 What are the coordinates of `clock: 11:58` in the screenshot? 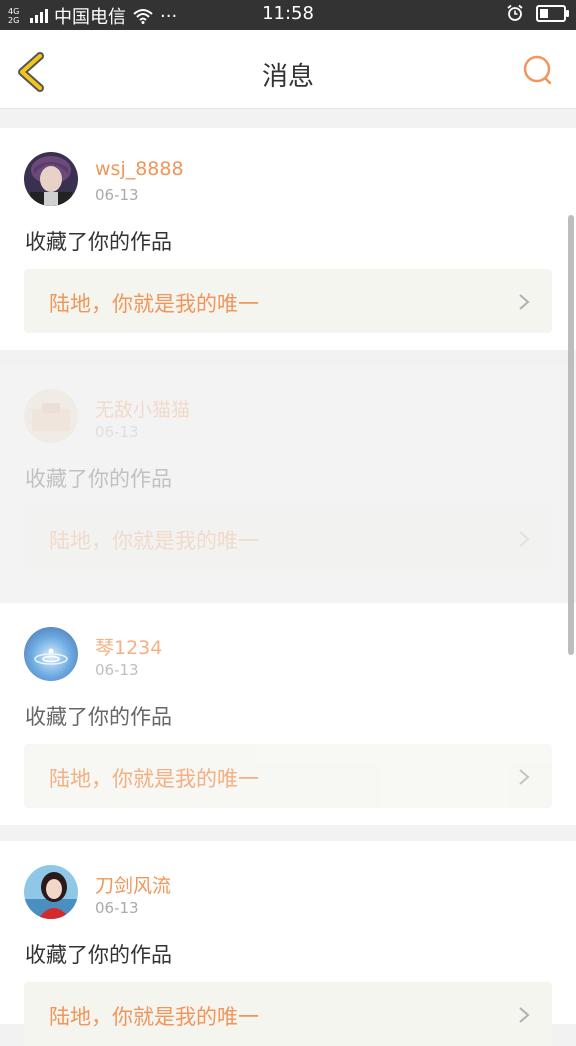 It's located at (288, 13).